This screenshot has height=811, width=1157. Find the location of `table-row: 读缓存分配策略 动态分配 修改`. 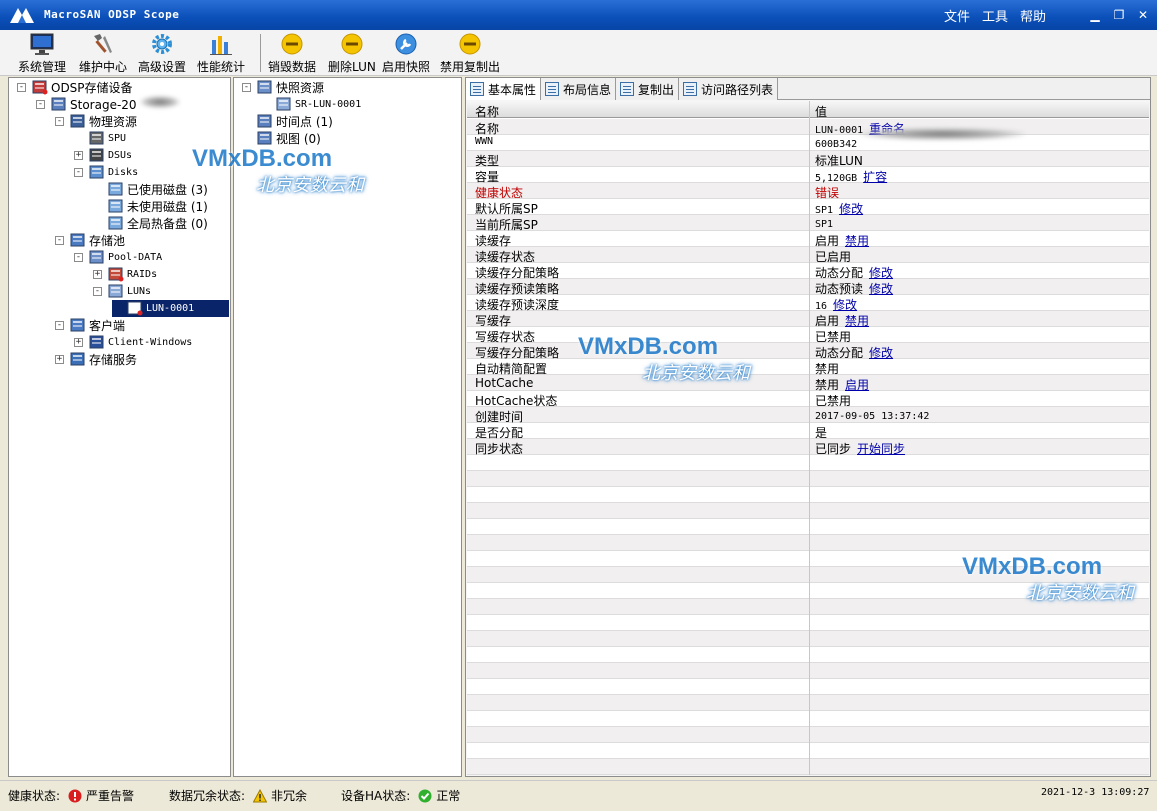

table-row: 读缓存分配策略 动态分配 修改 is located at coordinates (808, 271).